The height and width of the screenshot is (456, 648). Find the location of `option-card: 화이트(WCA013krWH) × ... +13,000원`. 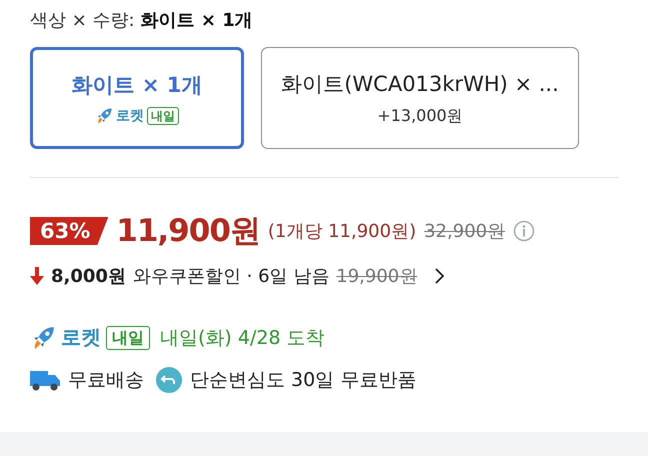

option-card: 화이트(WCA013krWH) × ... +13,000원 is located at coordinates (420, 98).